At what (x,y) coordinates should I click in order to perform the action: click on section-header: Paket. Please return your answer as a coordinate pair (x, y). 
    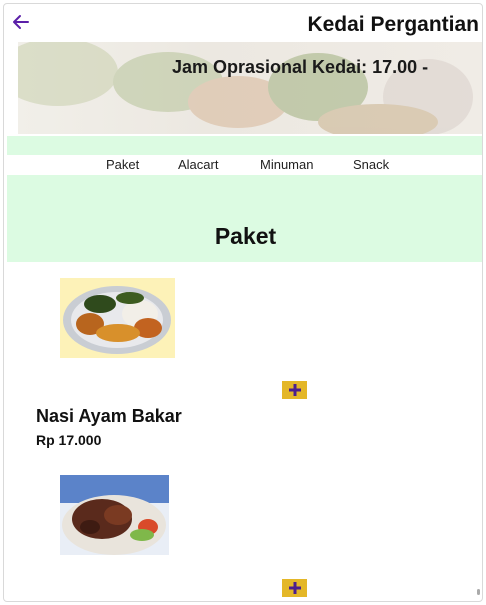
    Looking at the image, I should click on (244, 218).